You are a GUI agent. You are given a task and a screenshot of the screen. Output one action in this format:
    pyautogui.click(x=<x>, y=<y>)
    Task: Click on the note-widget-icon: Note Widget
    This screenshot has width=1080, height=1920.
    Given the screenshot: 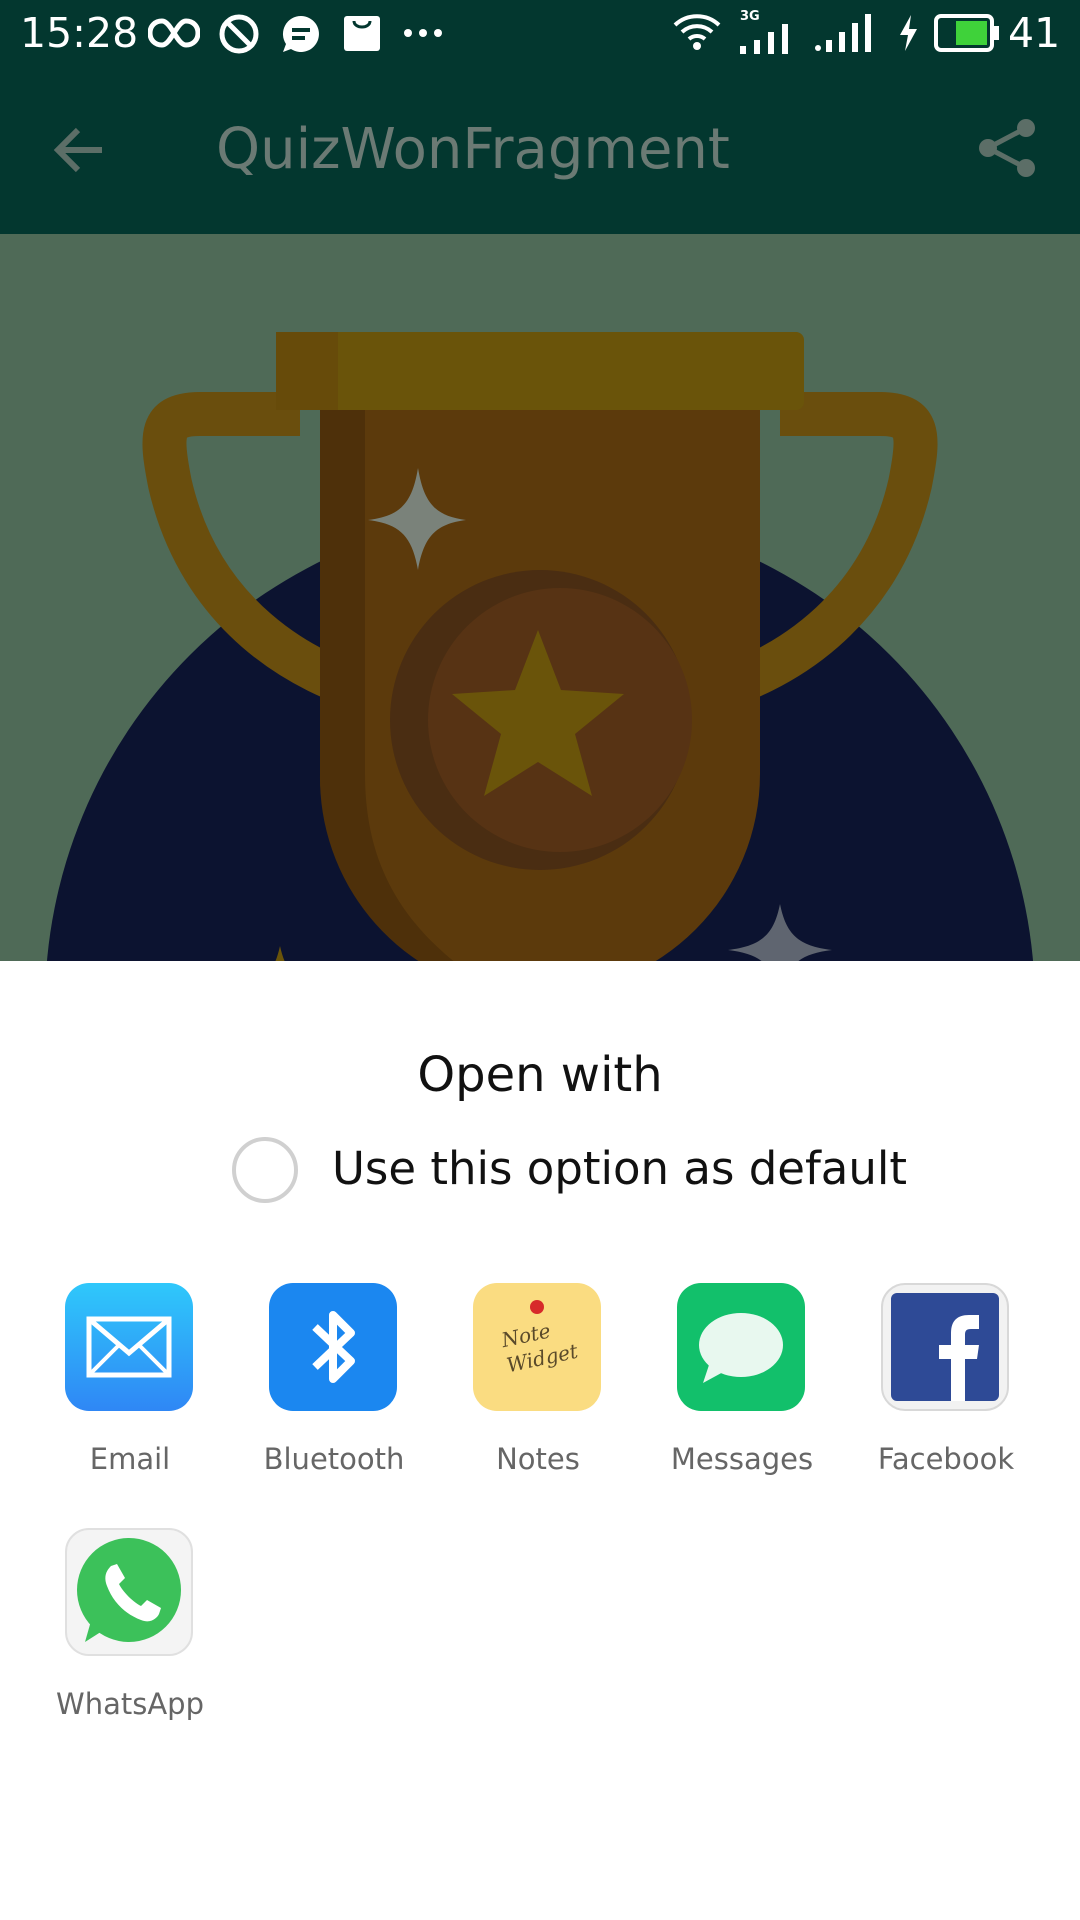 What is the action you would take?
    pyautogui.click(x=537, y=1347)
    